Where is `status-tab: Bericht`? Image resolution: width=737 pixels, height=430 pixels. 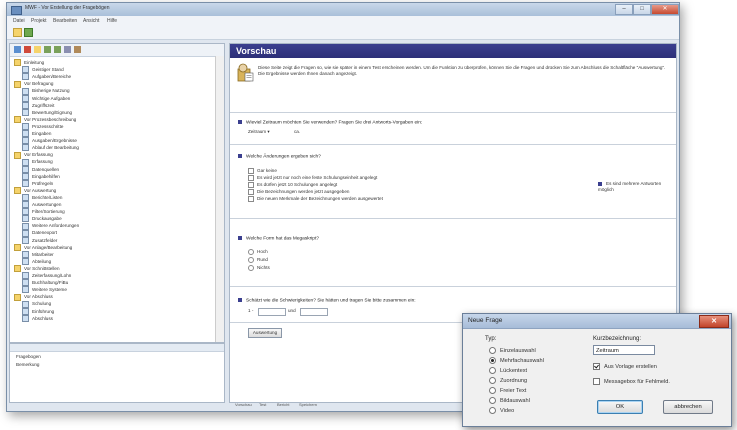
status-tab: Bericht is located at coordinates (283, 404).